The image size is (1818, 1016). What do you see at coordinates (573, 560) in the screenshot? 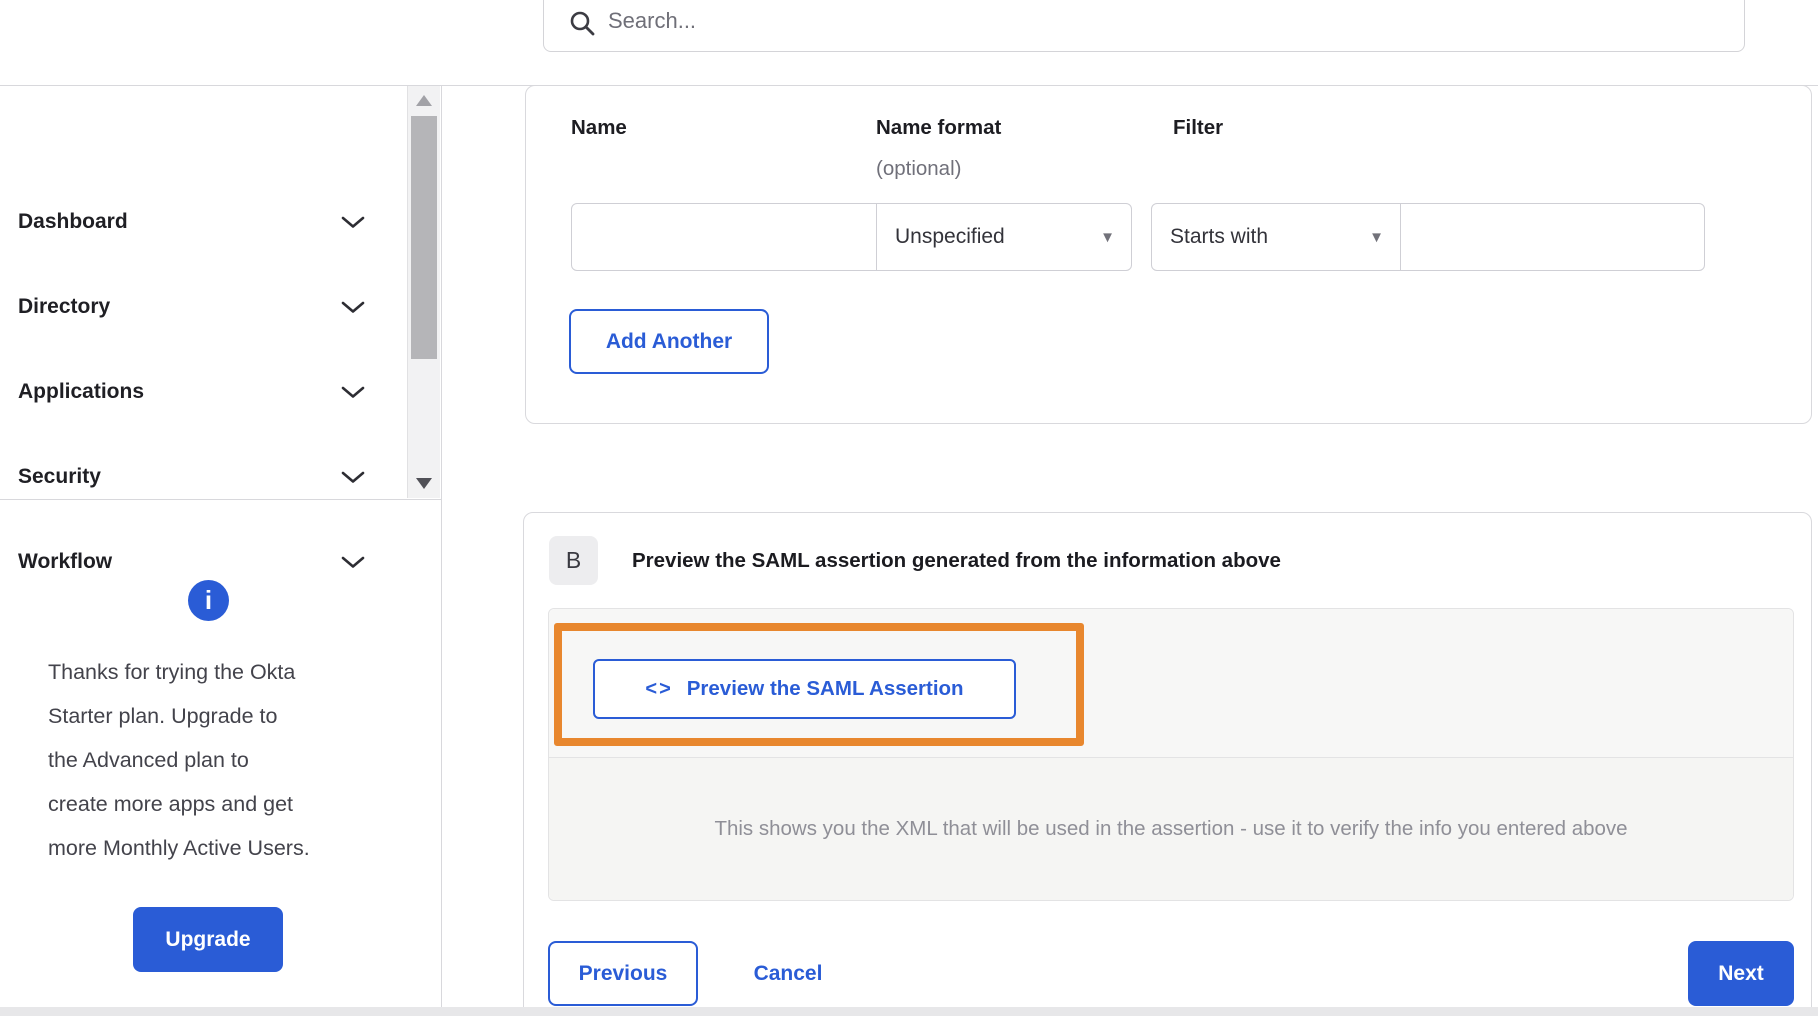
I see `step-badge: B` at bounding box center [573, 560].